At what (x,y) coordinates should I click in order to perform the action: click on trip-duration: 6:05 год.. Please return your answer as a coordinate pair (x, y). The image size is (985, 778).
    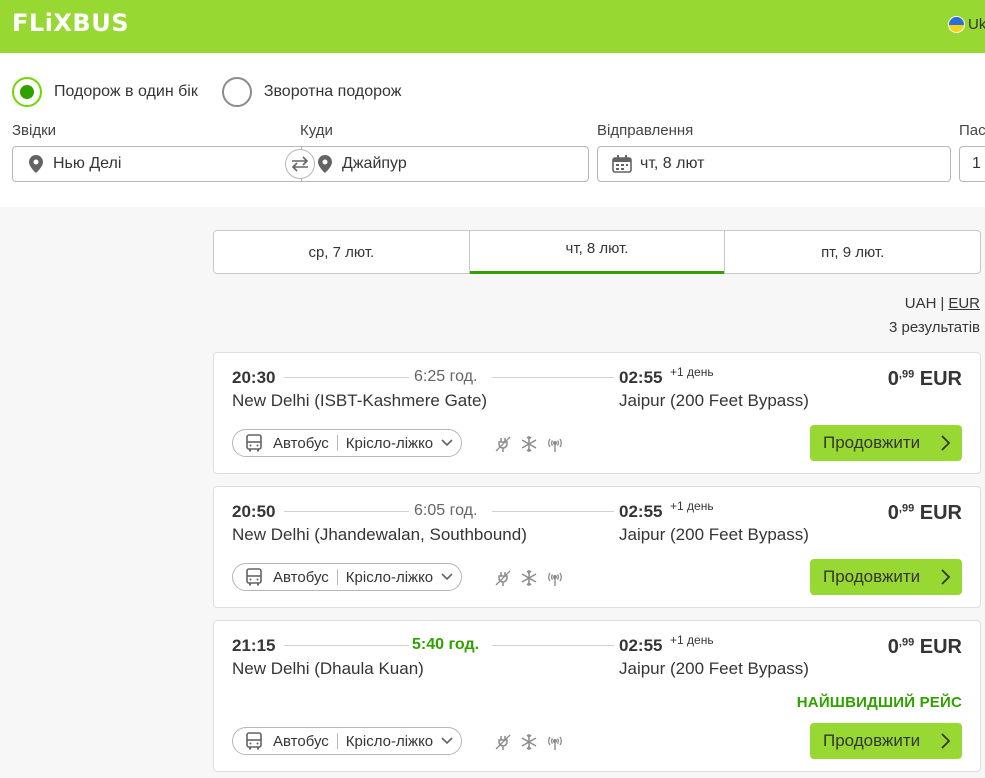
    Looking at the image, I should click on (446, 510).